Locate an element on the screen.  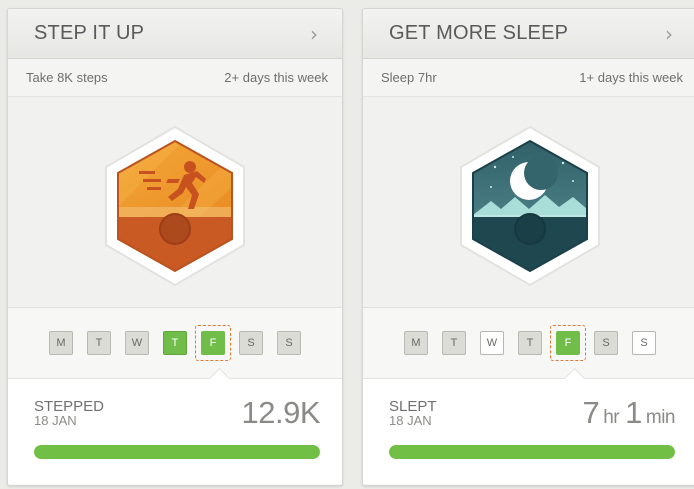
goal-target: 2+ days this week is located at coordinates (276, 77).